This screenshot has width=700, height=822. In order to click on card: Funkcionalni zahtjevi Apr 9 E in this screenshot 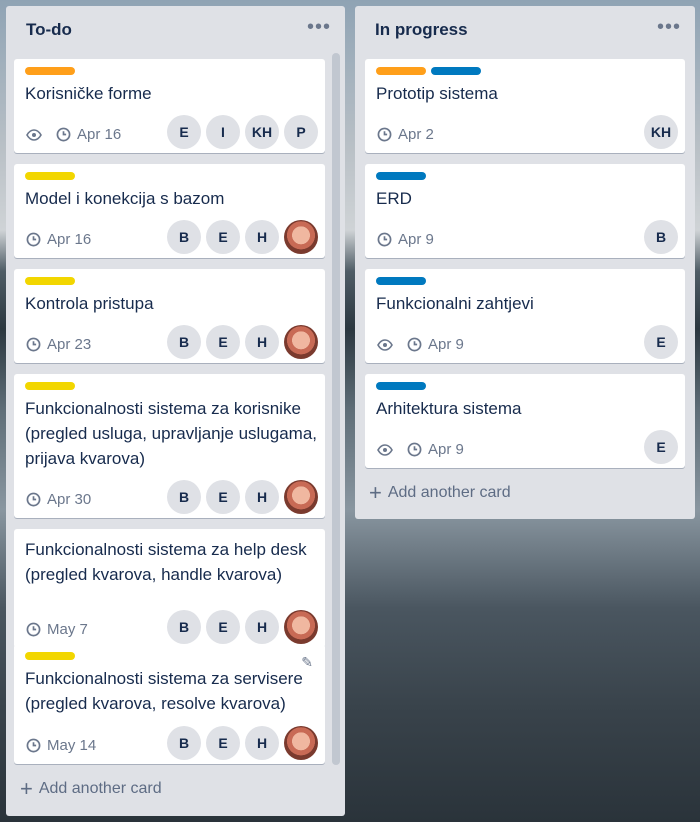, I will do `click(525, 316)`.